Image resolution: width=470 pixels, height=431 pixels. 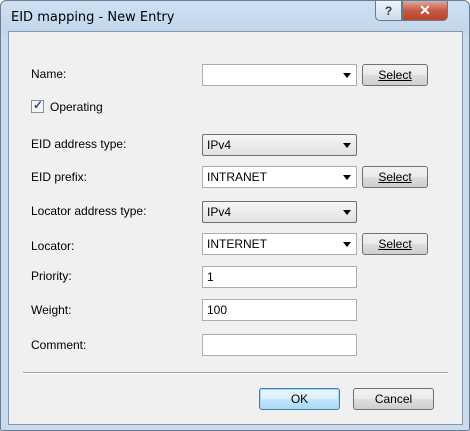 What do you see at coordinates (279, 177) in the screenshot?
I see `eid-prefix-combo: INTRANET` at bounding box center [279, 177].